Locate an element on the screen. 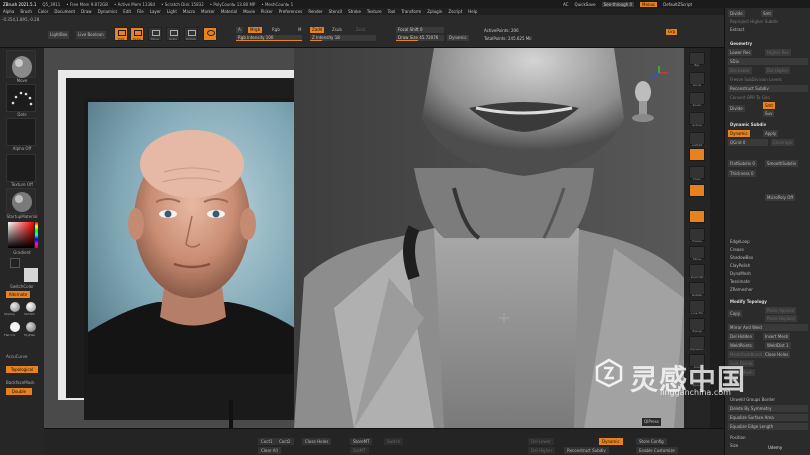 The height and width of the screenshot is (455, 810). coverage-slider: Coverage is located at coordinates (783, 142).